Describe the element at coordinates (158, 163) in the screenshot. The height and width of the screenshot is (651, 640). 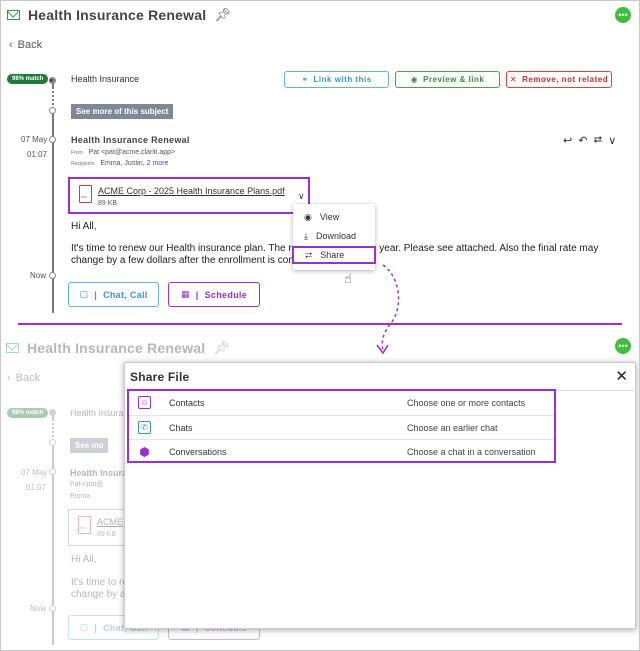
I see `more-recipients-link: 2 more` at that location.